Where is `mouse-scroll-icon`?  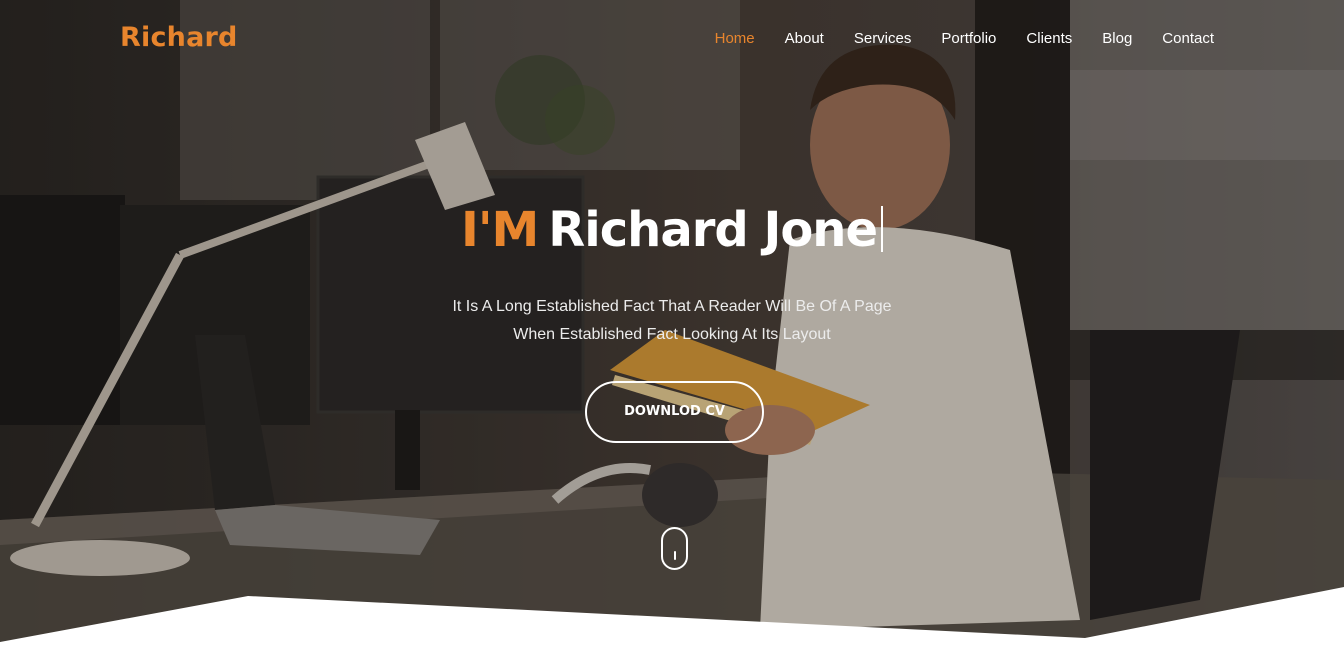 mouse-scroll-icon is located at coordinates (674, 548).